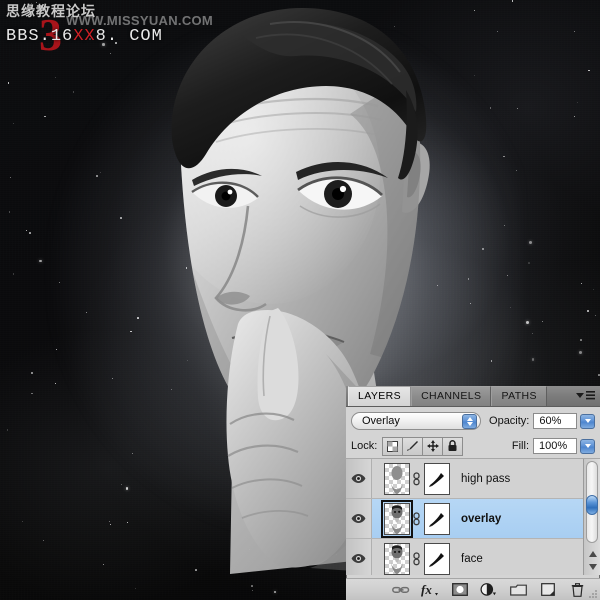 This screenshot has height=600, width=600. Describe the element at coordinates (437, 478) in the screenshot. I see `layer-mask-thumbnail-high-pass` at that location.